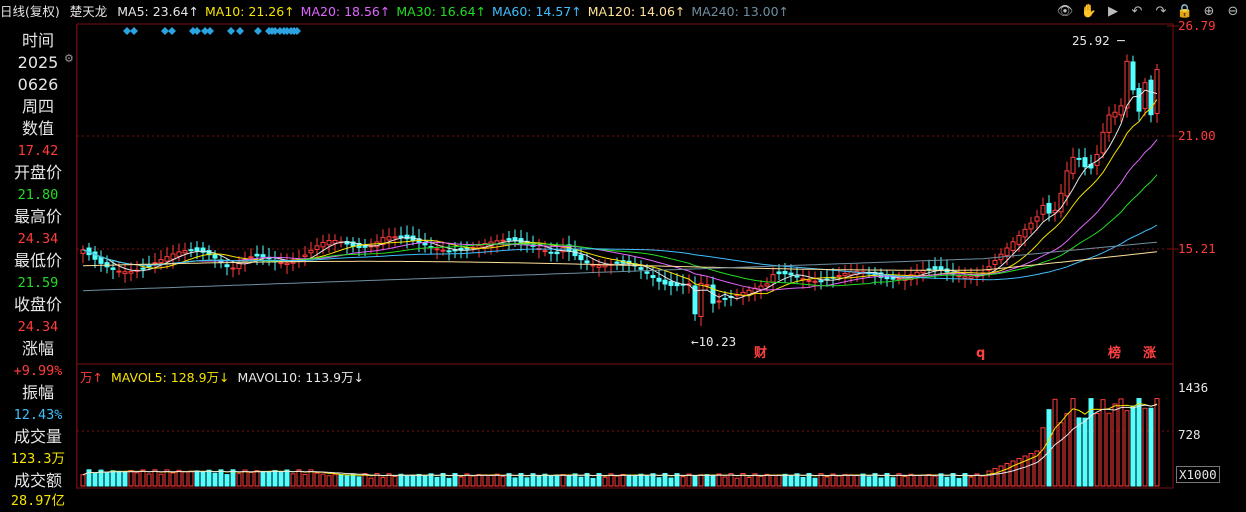  What do you see at coordinates (37, 260) in the screenshot?
I see `low-label: 最低价` at bounding box center [37, 260].